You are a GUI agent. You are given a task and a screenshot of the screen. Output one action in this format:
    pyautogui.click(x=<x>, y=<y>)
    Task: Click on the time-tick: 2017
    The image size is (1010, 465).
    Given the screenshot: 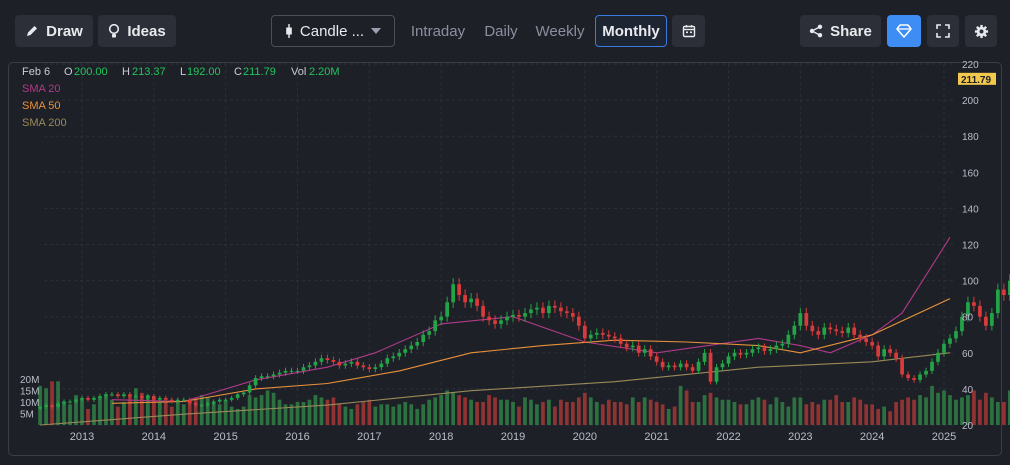 What is the action you would take?
    pyautogui.click(x=369, y=437)
    